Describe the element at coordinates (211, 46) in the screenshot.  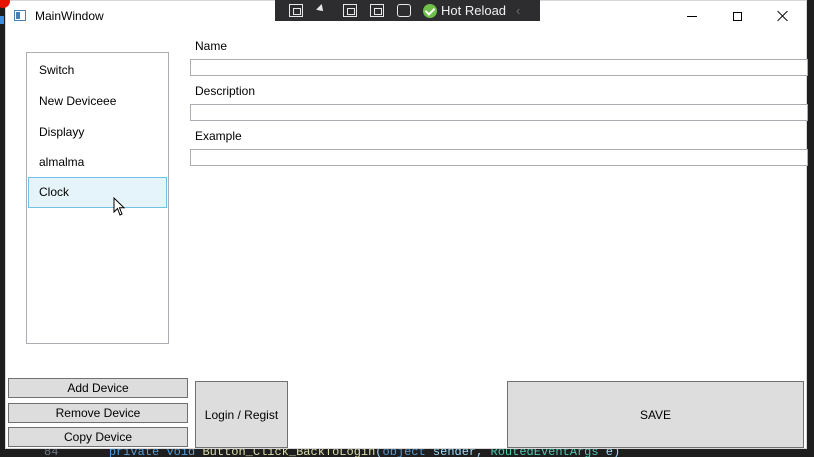
I see `name-label: Name` at that location.